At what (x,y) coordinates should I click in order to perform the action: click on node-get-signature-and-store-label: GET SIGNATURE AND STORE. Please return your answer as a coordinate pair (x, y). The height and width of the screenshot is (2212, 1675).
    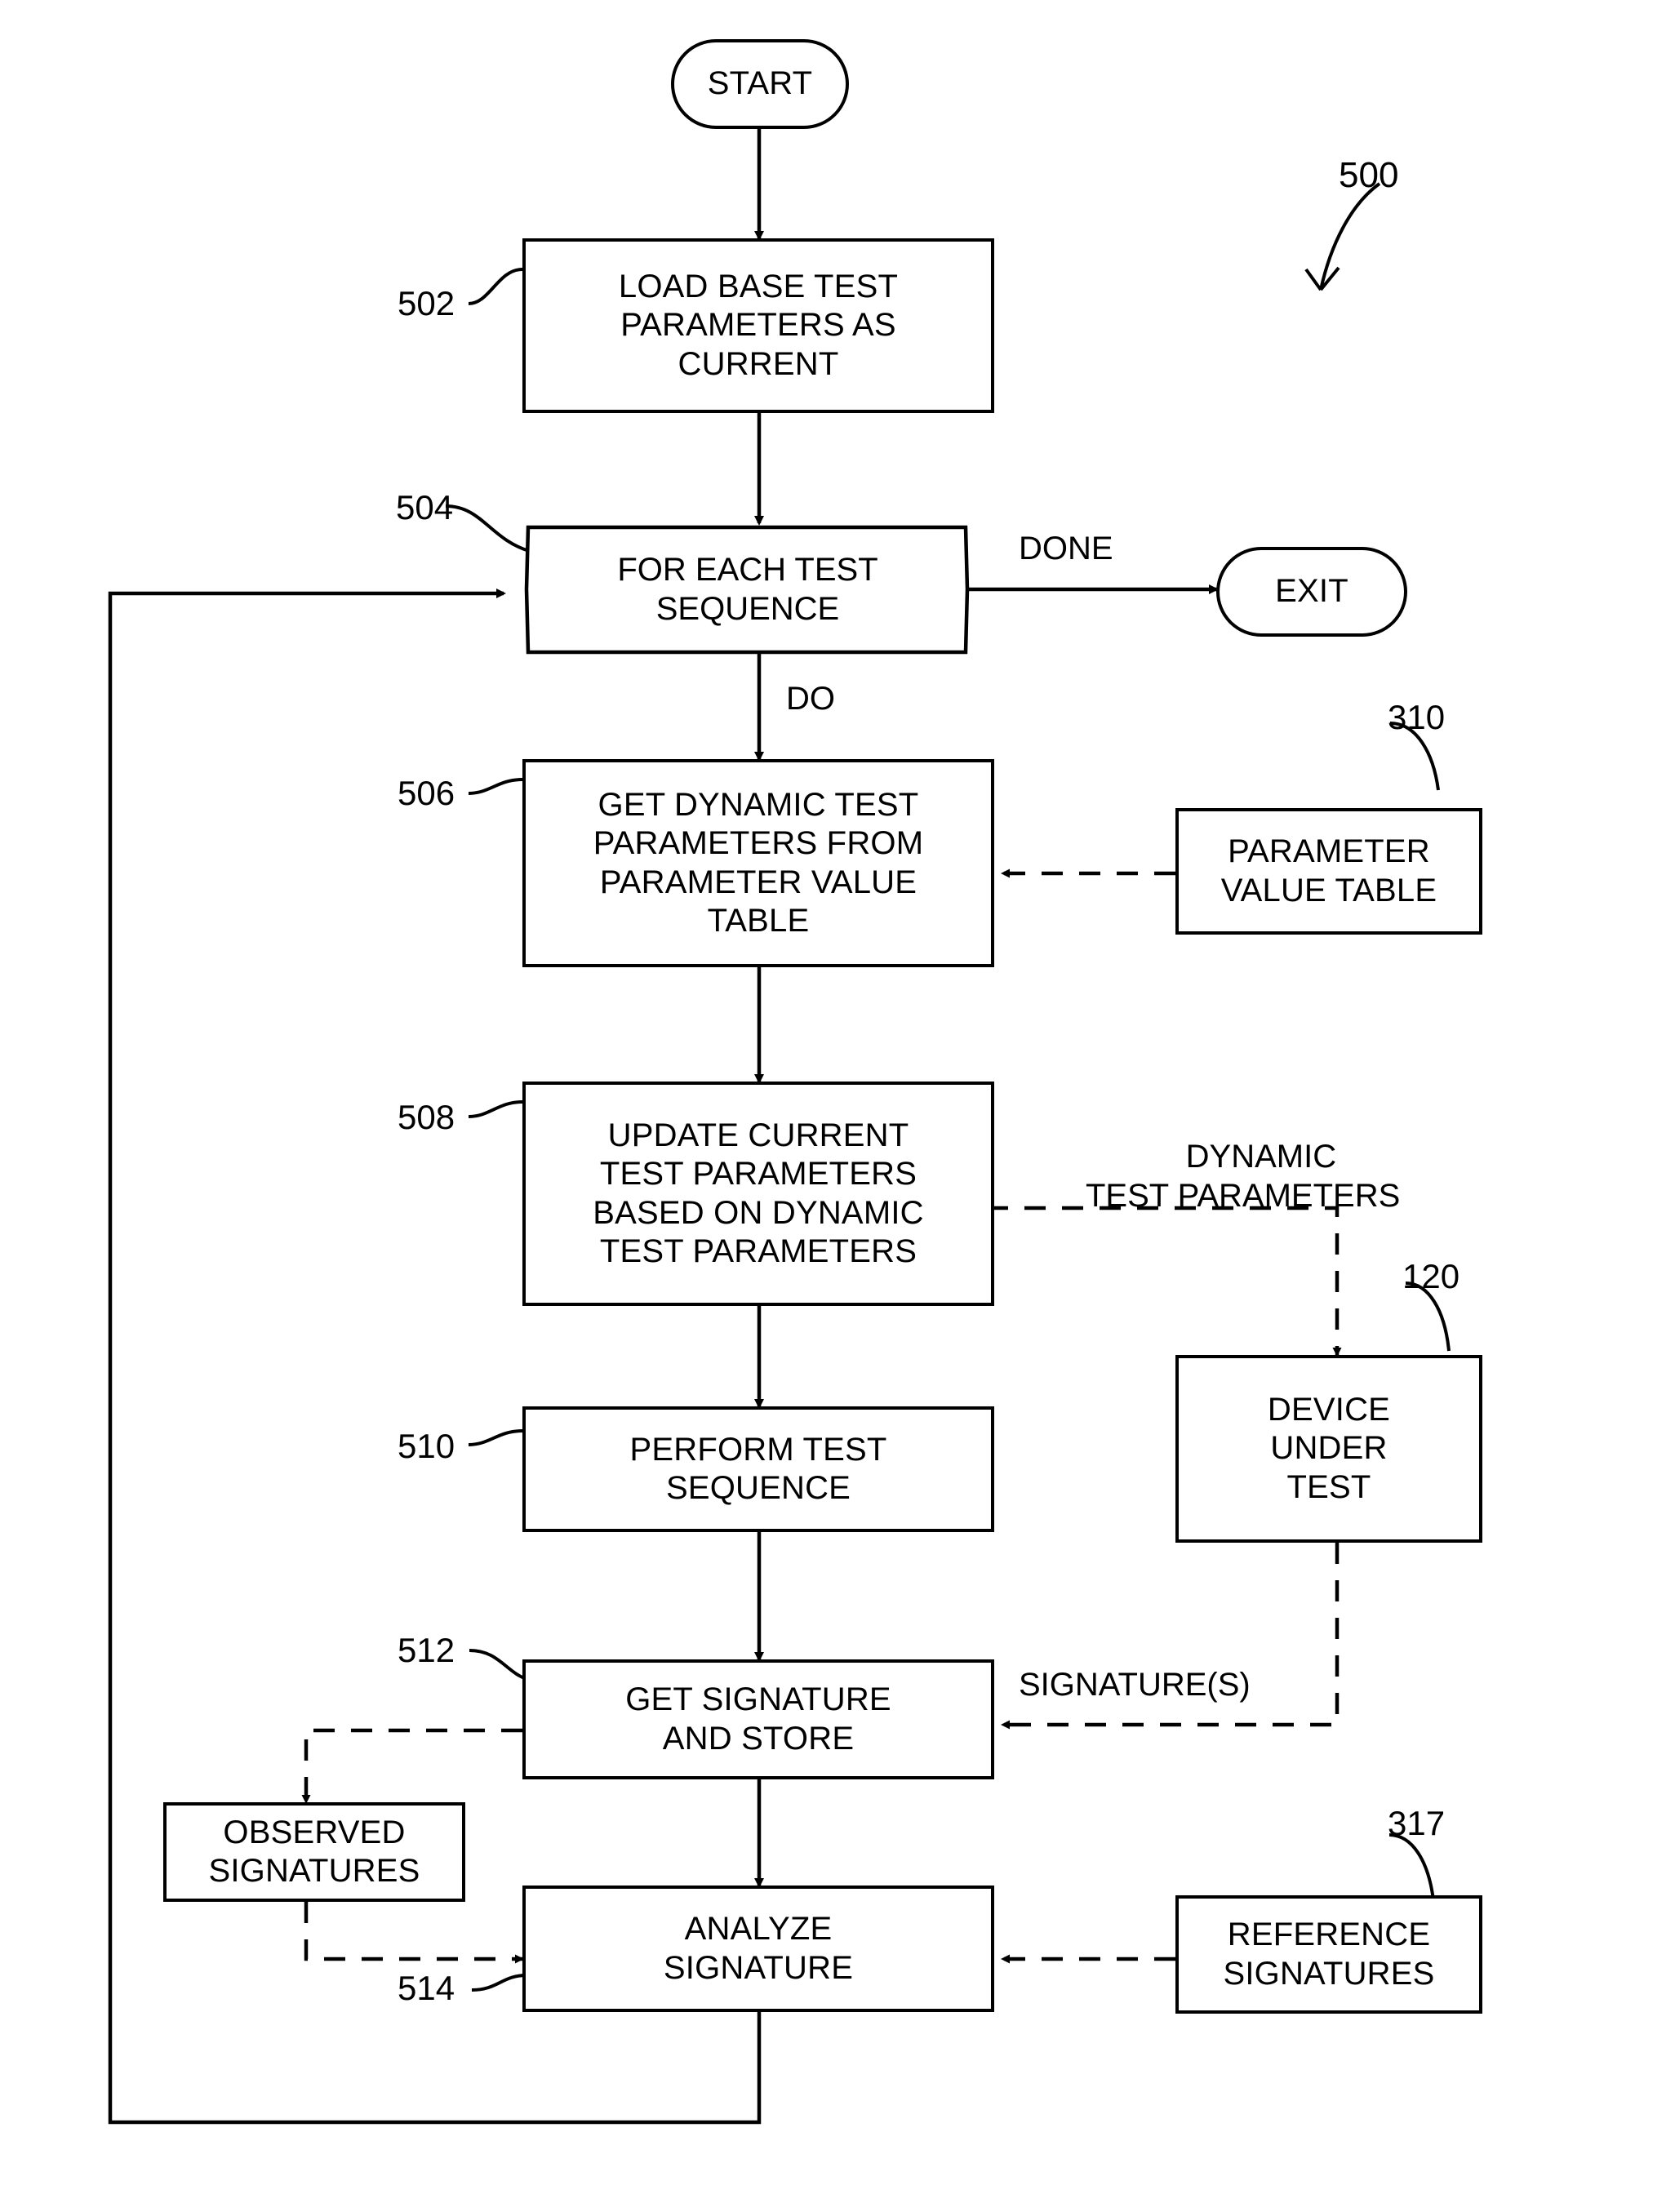
    Looking at the image, I should click on (758, 1719).